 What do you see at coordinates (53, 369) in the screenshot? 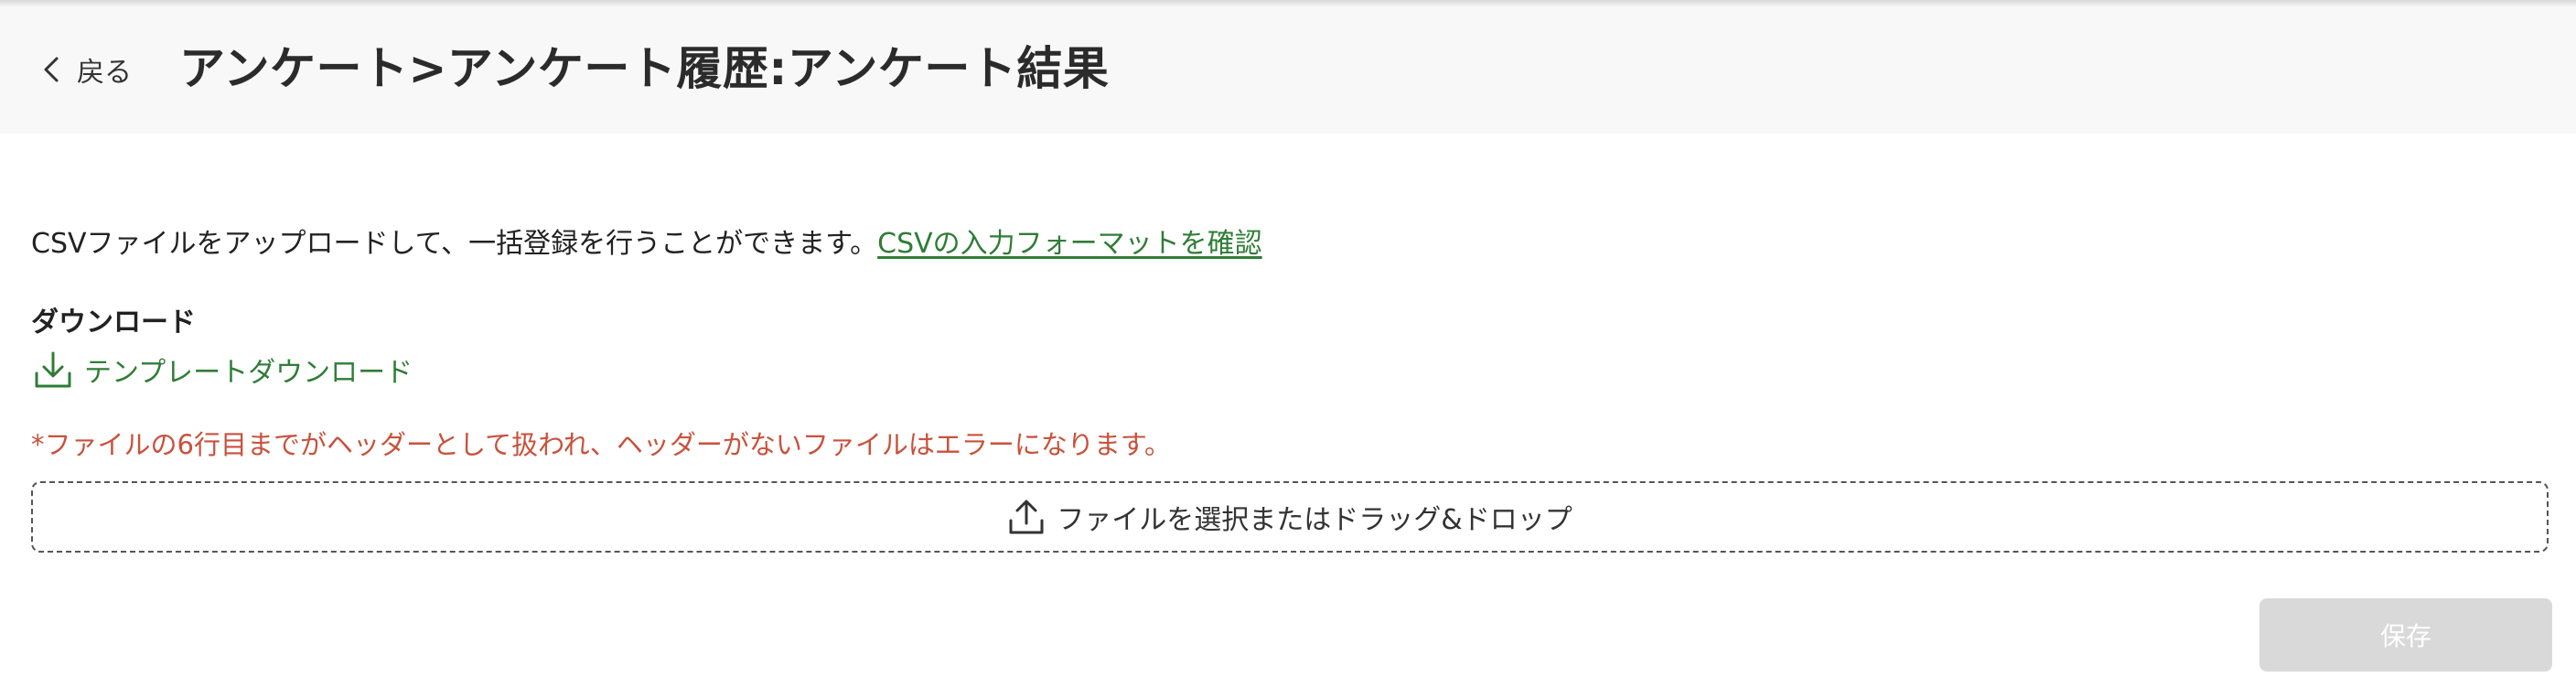
I see `download-icon` at bounding box center [53, 369].